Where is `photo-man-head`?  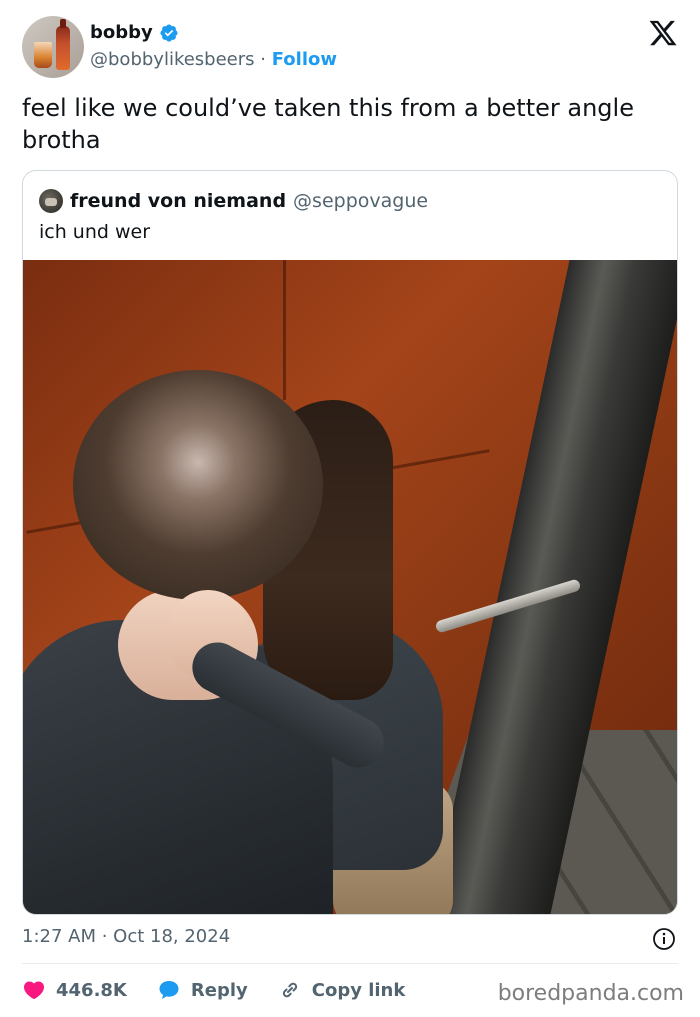 photo-man-head is located at coordinates (198, 485).